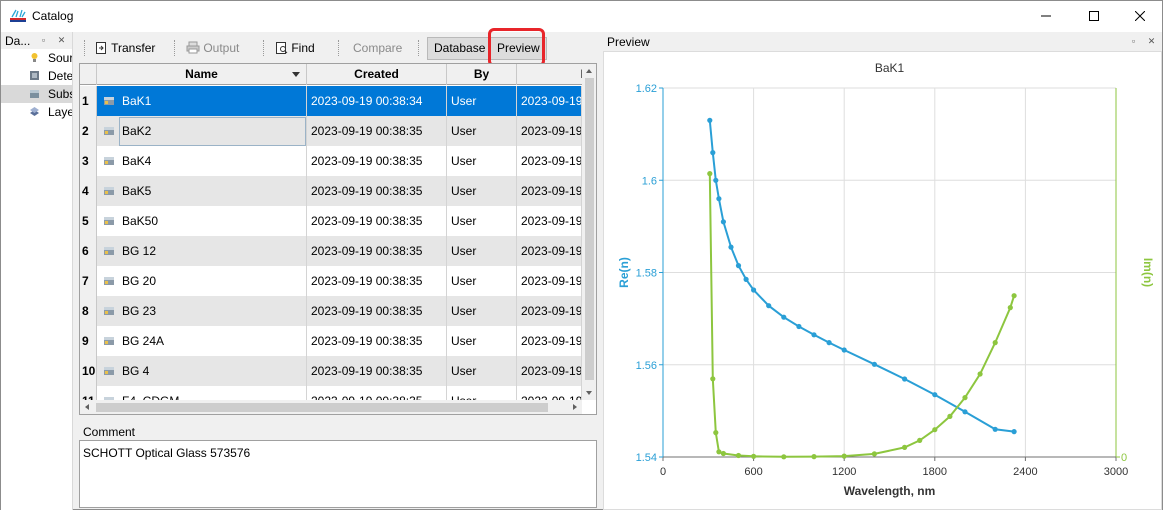 The width and height of the screenshot is (1163, 510). What do you see at coordinates (88, 341) in the screenshot?
I see `row-number: 9` at bounding box center [88, 341].